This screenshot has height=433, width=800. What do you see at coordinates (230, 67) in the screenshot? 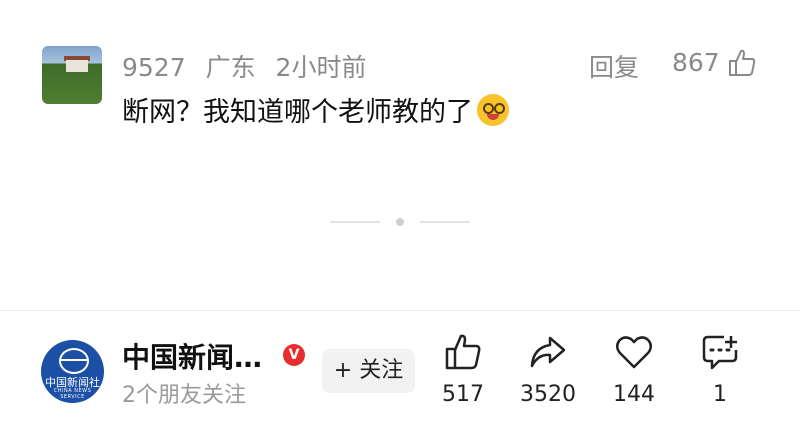
I see `comment-location: 广东` at bounding box center [230, 67].